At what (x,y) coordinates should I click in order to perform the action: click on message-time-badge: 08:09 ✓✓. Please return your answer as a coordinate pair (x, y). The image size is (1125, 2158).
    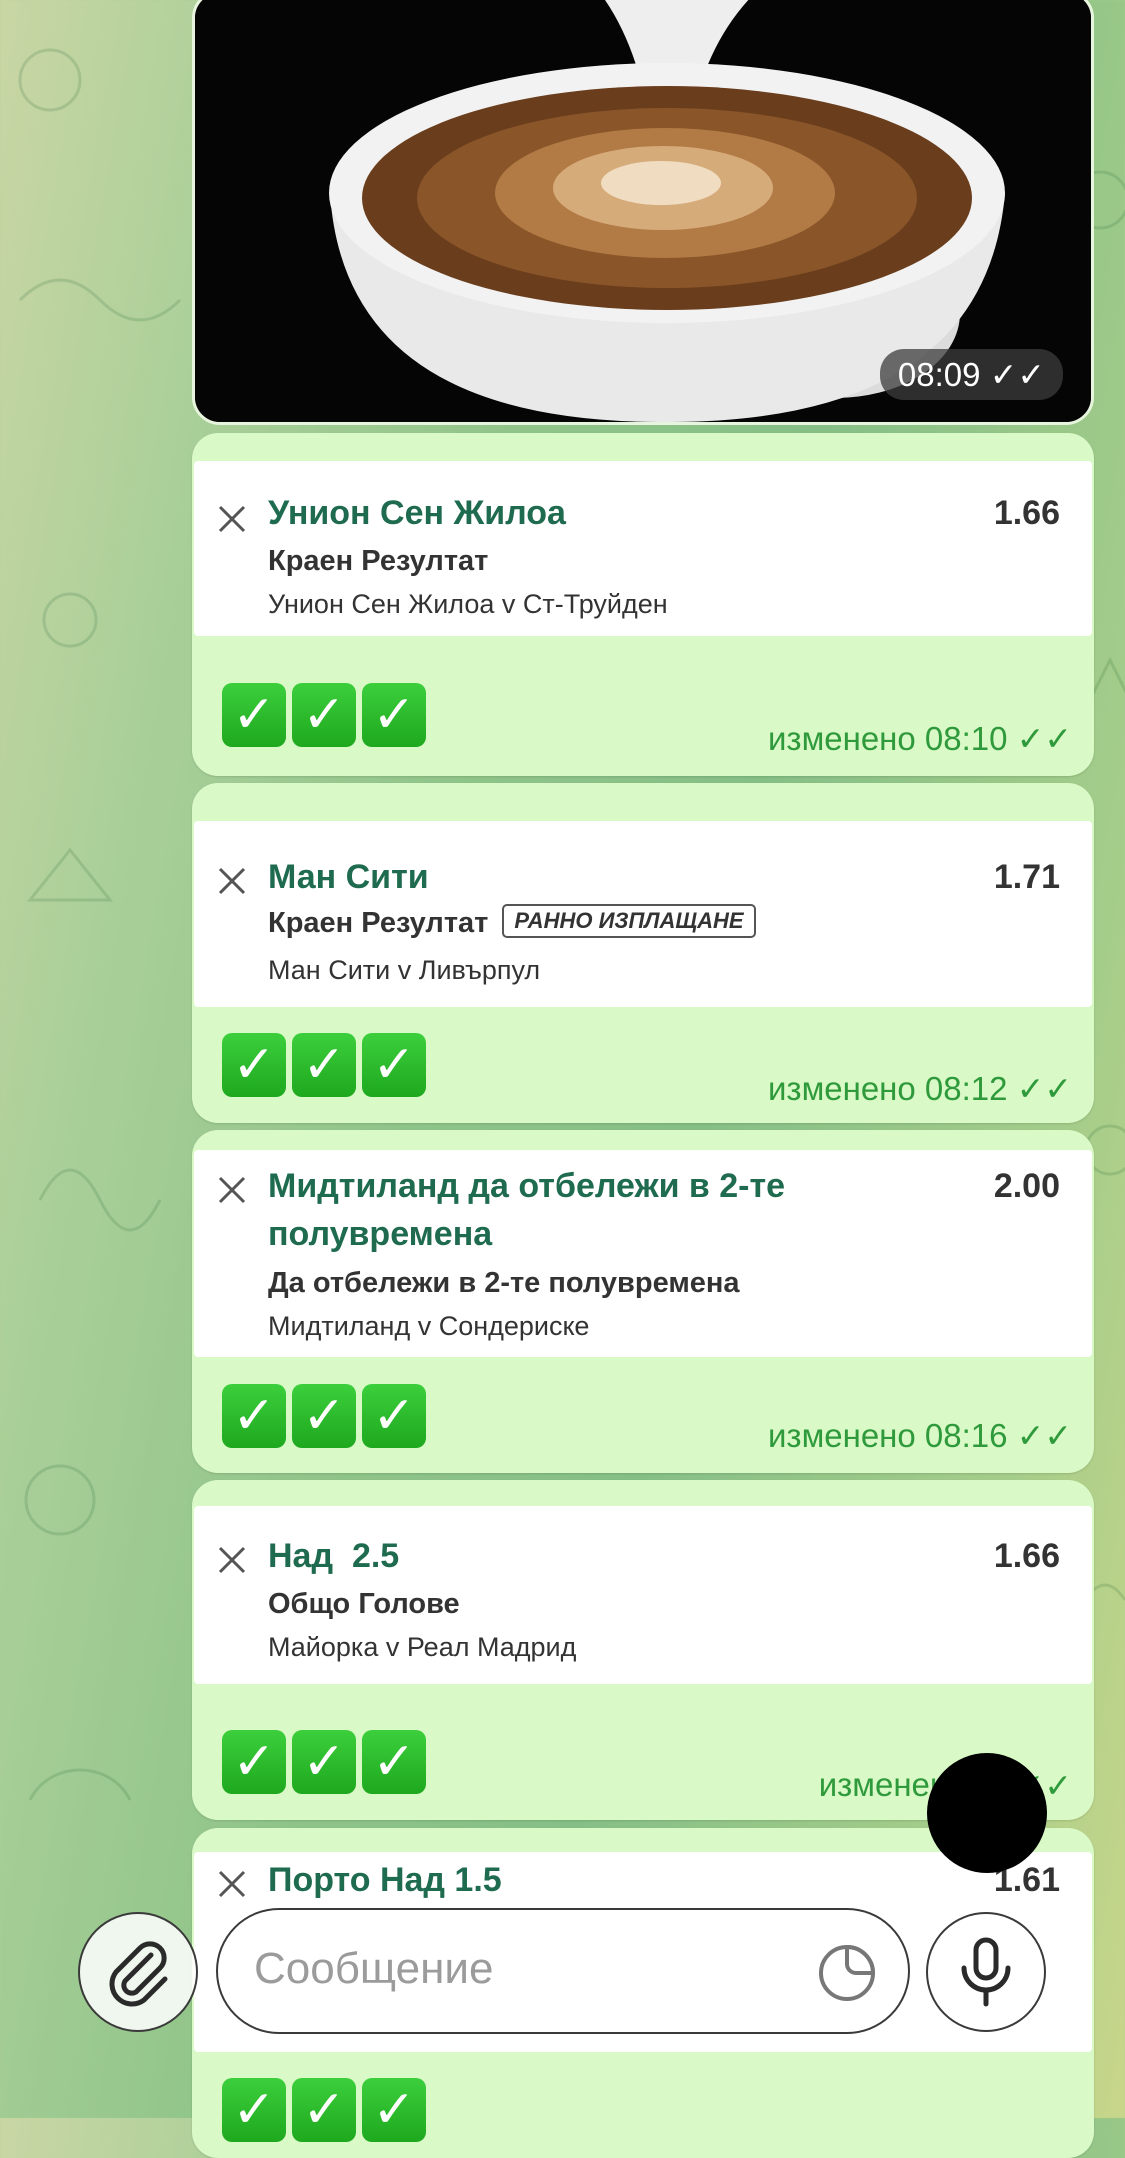
    Looking at the image, I should click on (971, 374).